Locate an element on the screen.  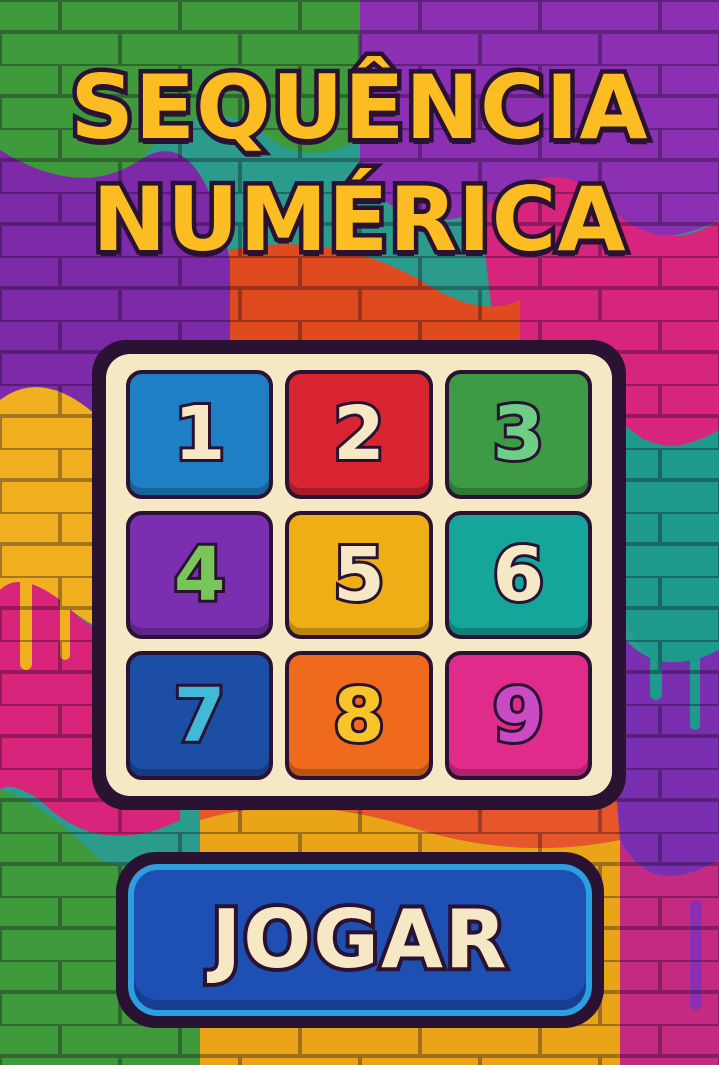
number-tile-3: 3 is located at coordinates (518, 434).